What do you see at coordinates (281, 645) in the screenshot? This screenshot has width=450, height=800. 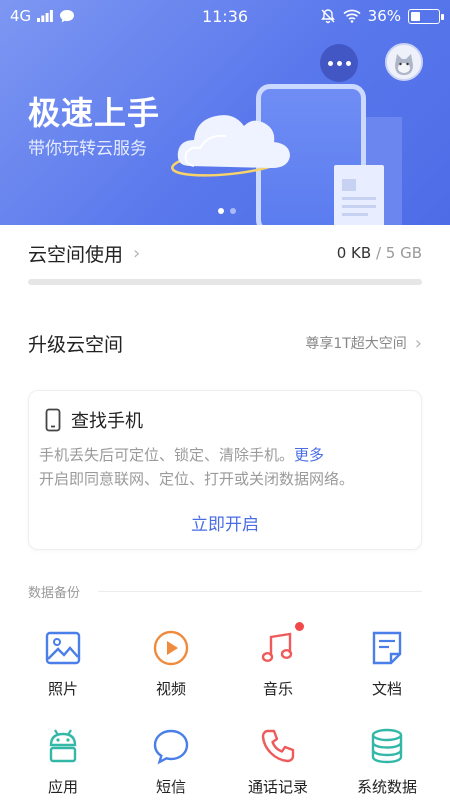 I see `music-icon` at bounding box center [281, 645].